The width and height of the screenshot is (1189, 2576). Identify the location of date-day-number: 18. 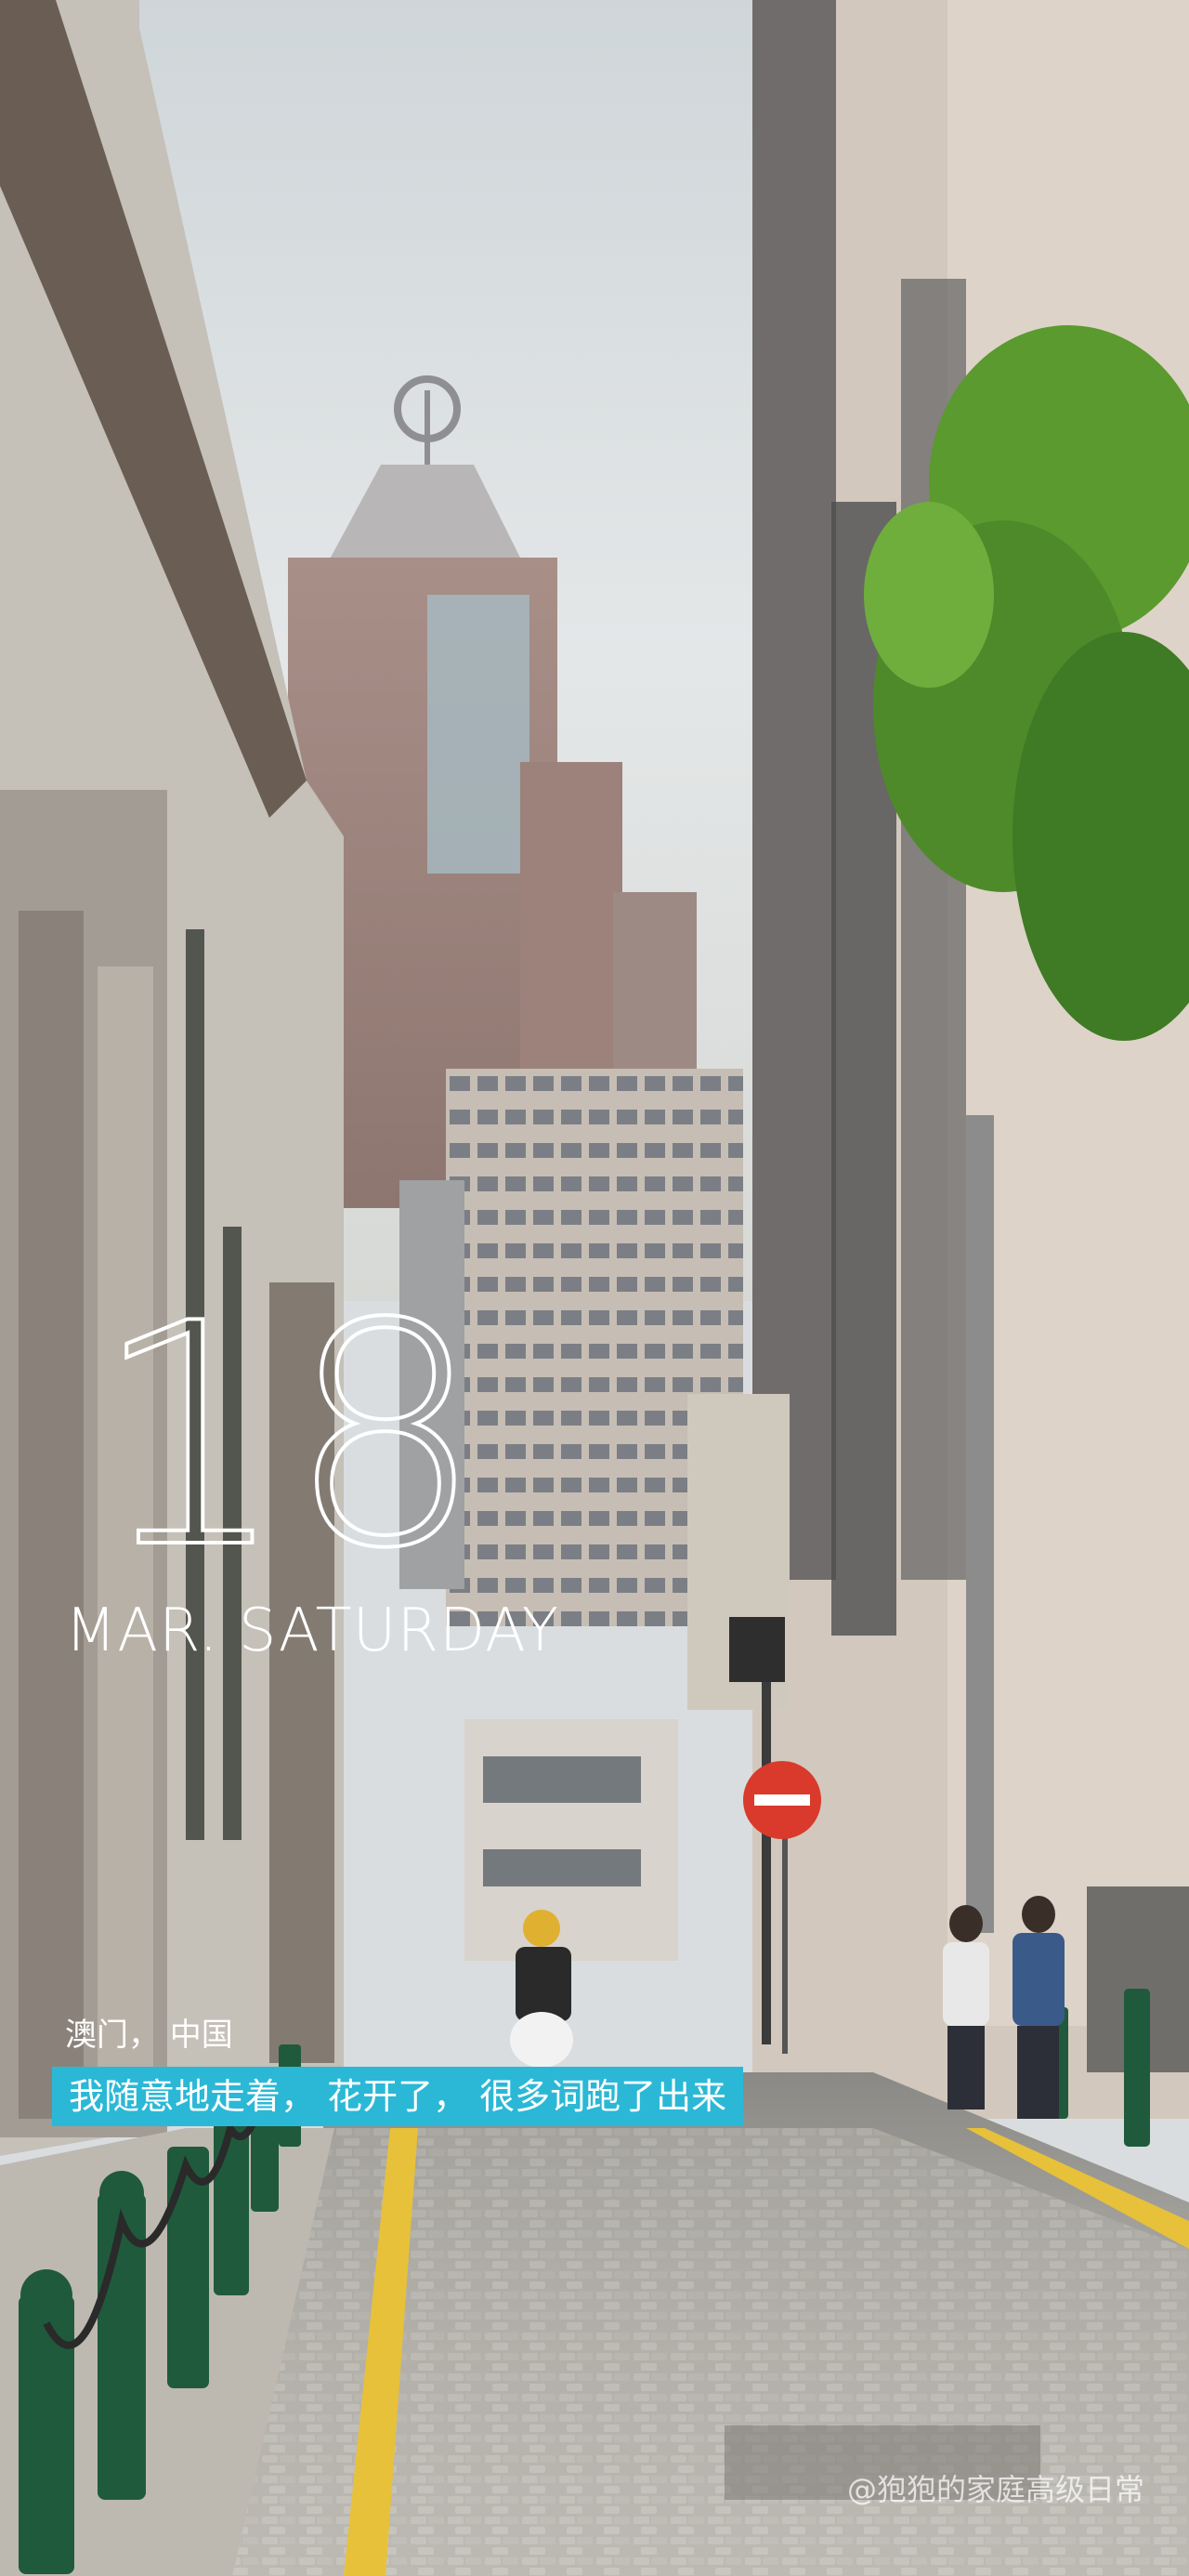
(288, 1436).